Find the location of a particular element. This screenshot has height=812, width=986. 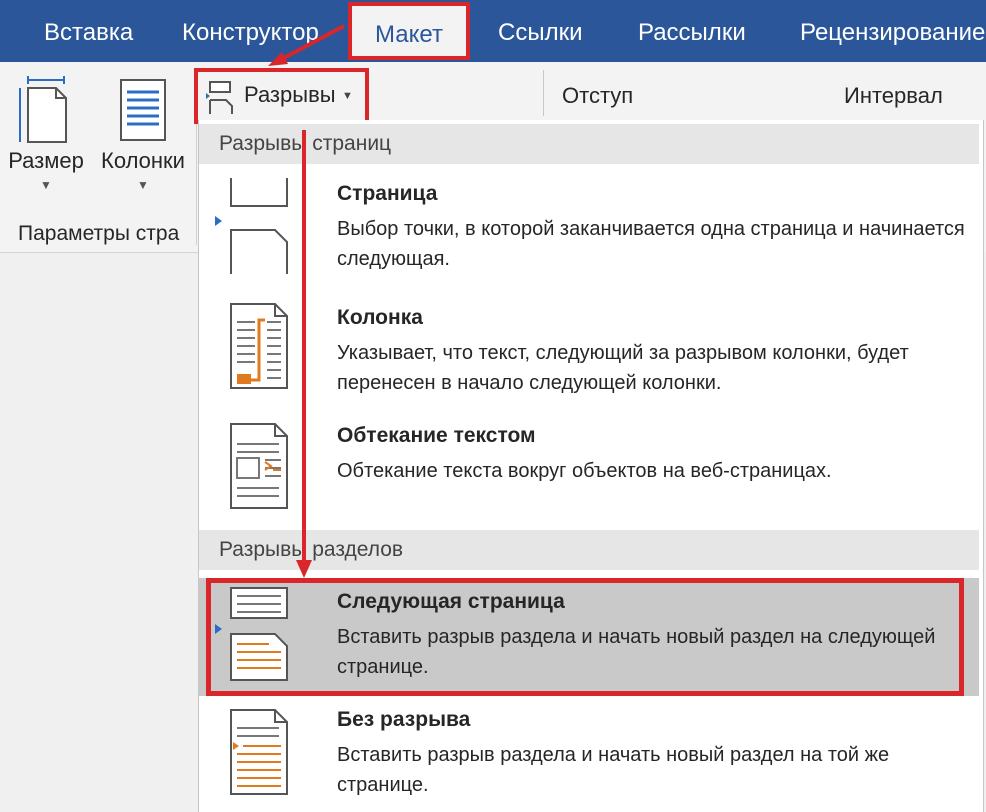

size-button: Размер ▼ is located at coordinates (46, 134).